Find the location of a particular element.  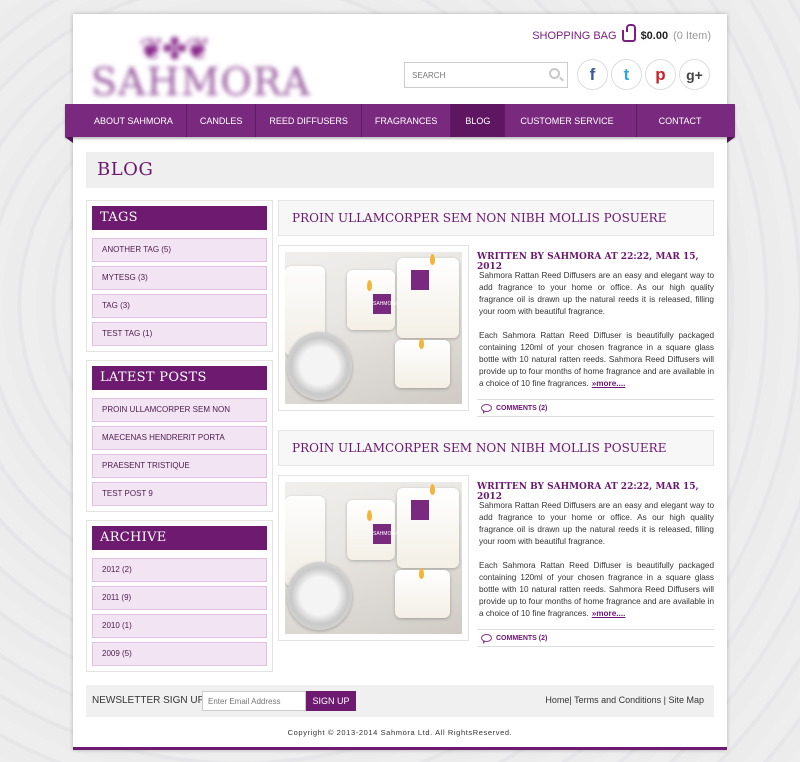

bag-amount: $0.00 is located at coordinates (654, 36).